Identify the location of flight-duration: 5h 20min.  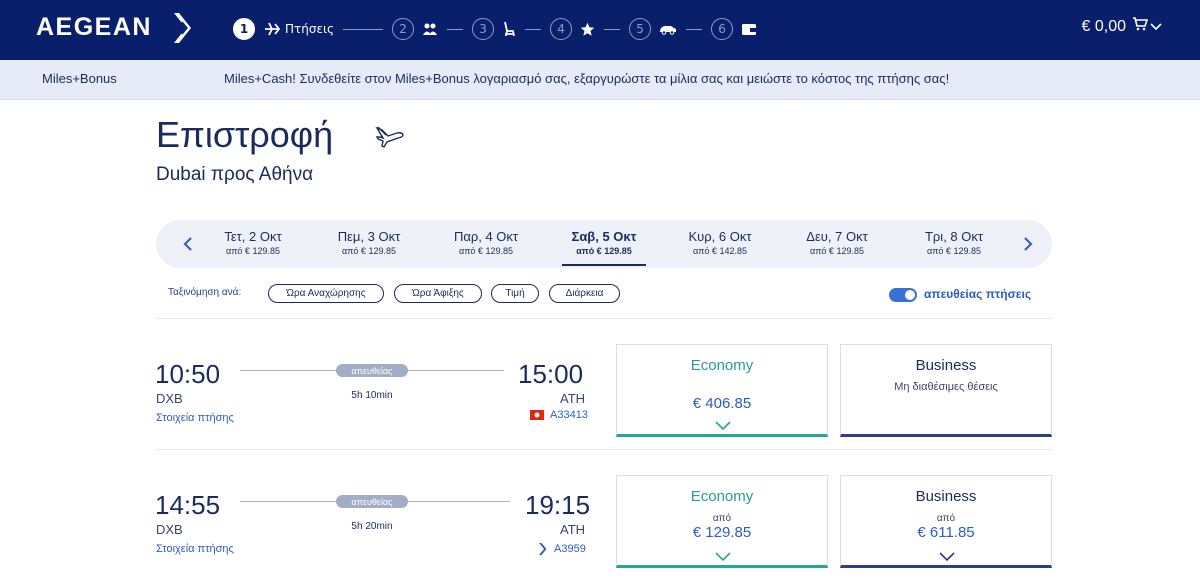
(372, 526).